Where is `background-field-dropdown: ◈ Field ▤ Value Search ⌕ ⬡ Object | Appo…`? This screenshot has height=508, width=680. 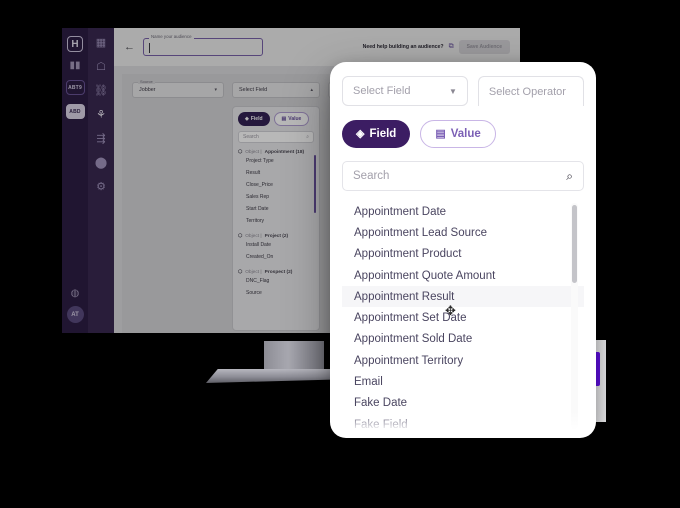
background-field-dropdown: ◈ Field ▤ Value Search ⌕ ⬡ Object | Appo… is located at coordinates (276, 218).